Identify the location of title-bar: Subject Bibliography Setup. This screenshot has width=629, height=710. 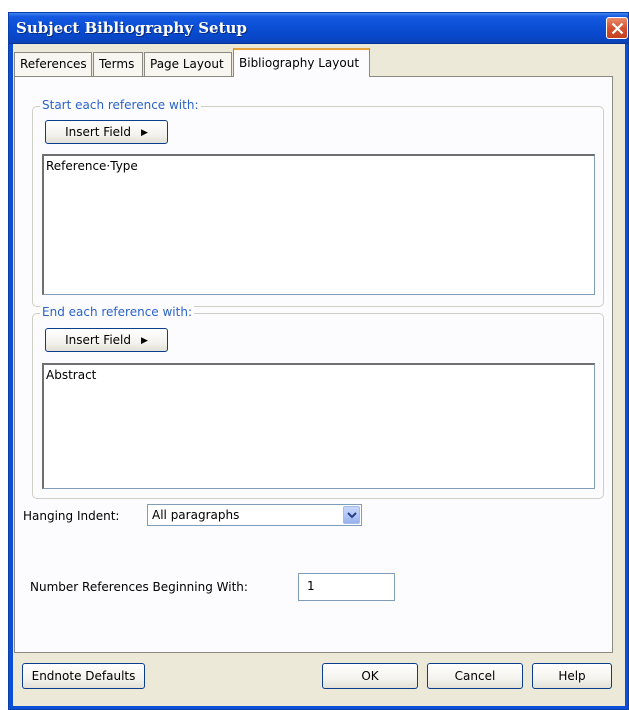
(318, 28).